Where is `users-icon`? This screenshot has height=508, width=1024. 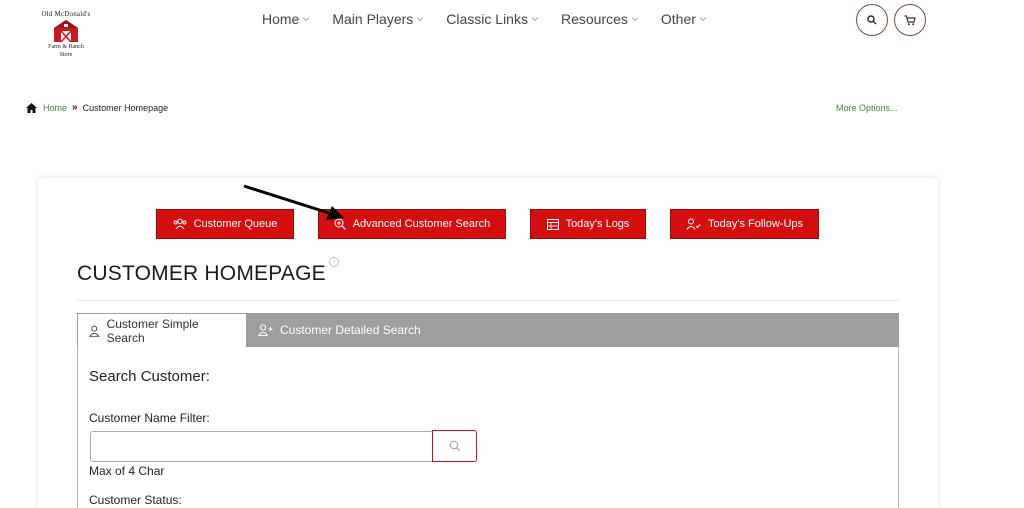
users-icon is located at coordinates (180, 224).